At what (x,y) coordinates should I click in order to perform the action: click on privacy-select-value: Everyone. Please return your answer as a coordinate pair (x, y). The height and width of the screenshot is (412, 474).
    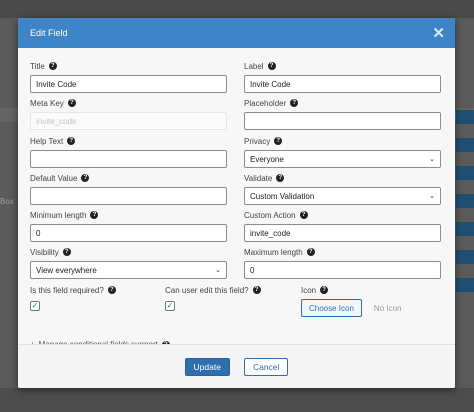
    Looking at the image, I should click on (267, 159).